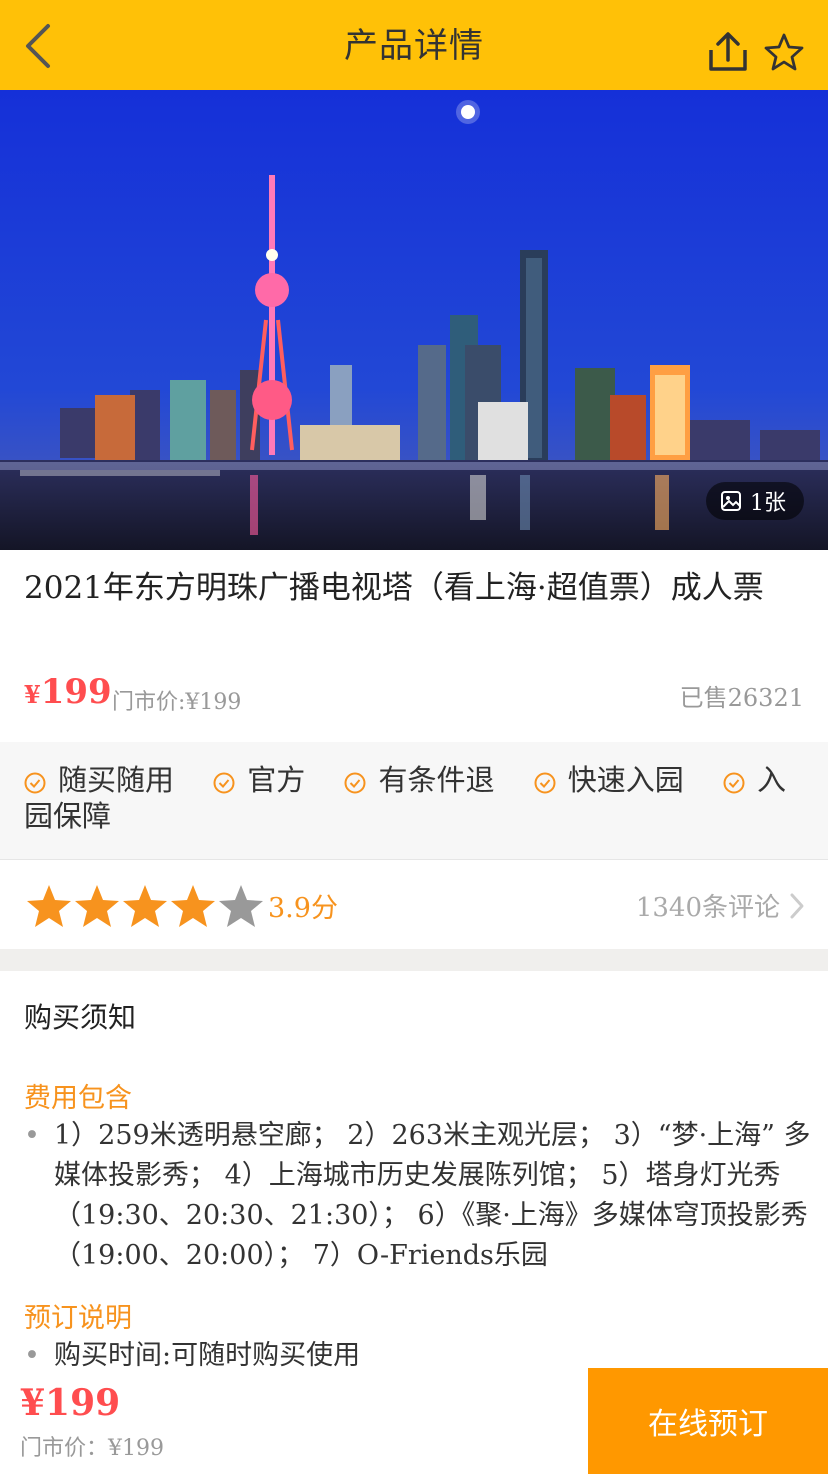  I want to click on bottom-price: ¥199, so click(70, 1403).